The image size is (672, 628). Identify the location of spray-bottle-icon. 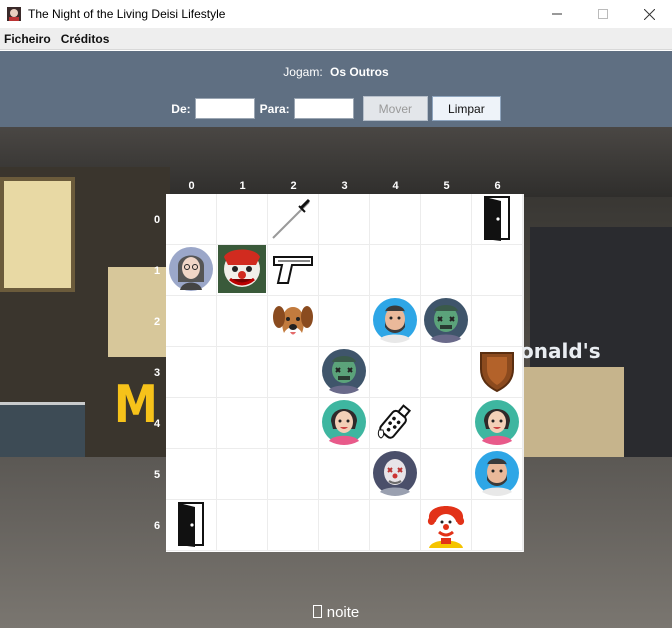
(395, 423).